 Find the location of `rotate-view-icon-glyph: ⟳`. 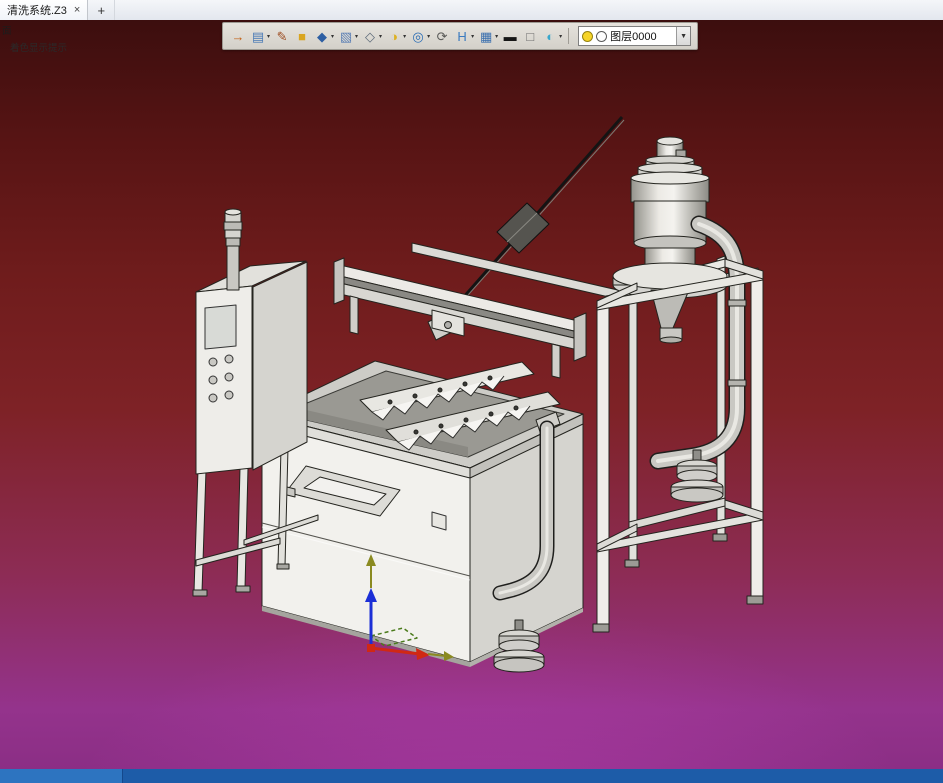

rotate-view-icon-glyph: ⟳ is located at coordinates (442, 36).